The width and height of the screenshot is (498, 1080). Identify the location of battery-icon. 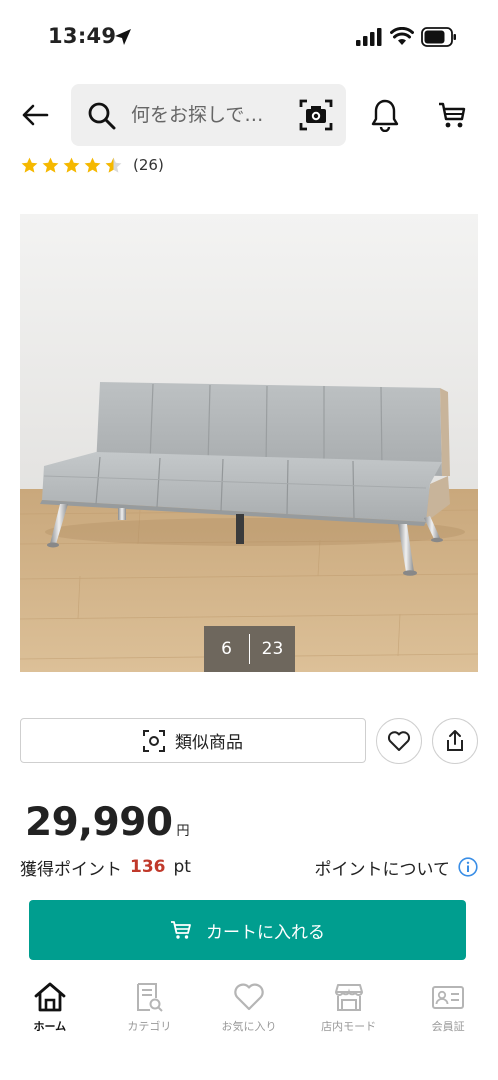
(438, 37).